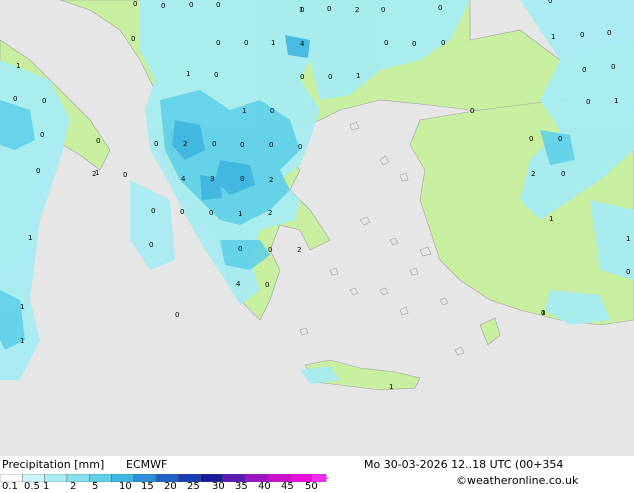 This screenshot has height=493, width=634. Describe the element at coordinates (147, 464) in the screenshot. I see `model-name: ECMWF` at that location.